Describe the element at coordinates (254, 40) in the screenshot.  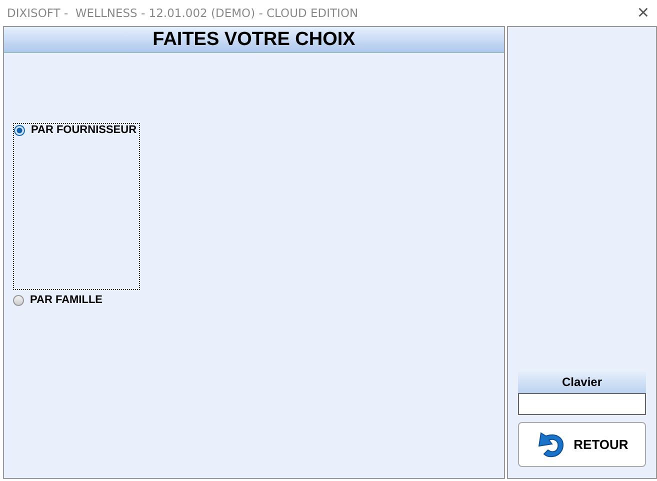
I see `panel-header: FAITES VOTRE CHOIX` at that location.